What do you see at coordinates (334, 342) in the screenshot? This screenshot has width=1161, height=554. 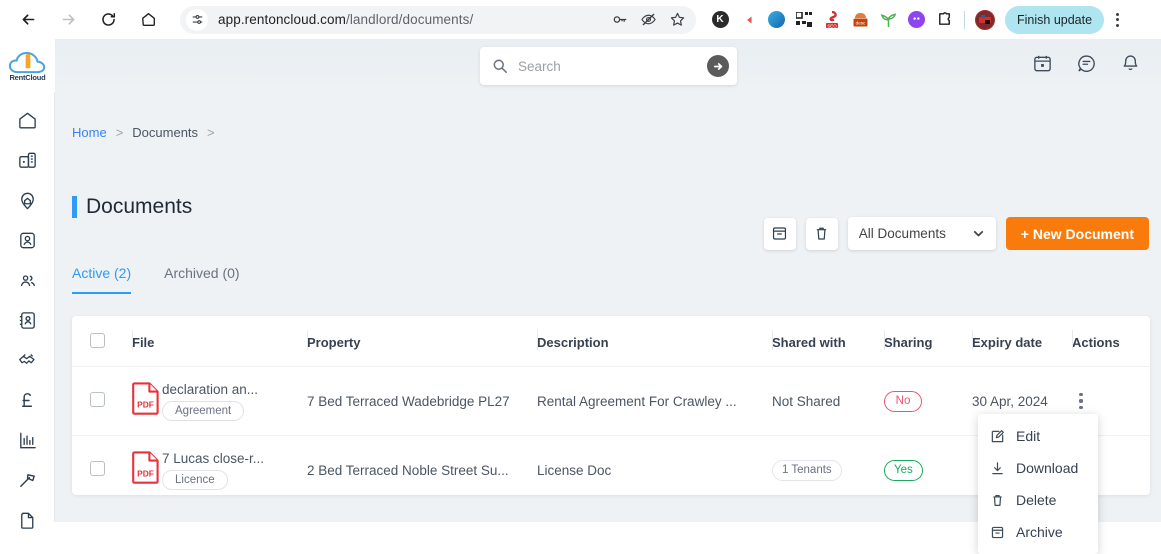 I see `header-property-label: Property` at bounding box center [334, 342].